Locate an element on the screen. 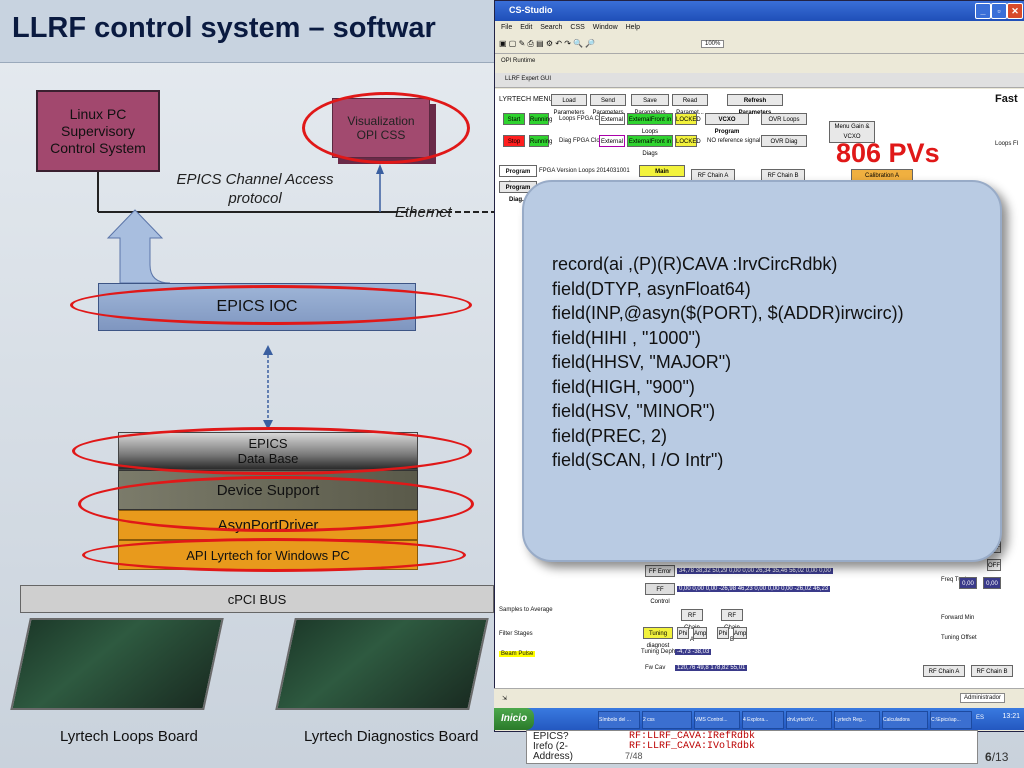 The width and height of the screenshot is (1024, 768). amp-a-button: Amp is located at coordinates (700, 633).